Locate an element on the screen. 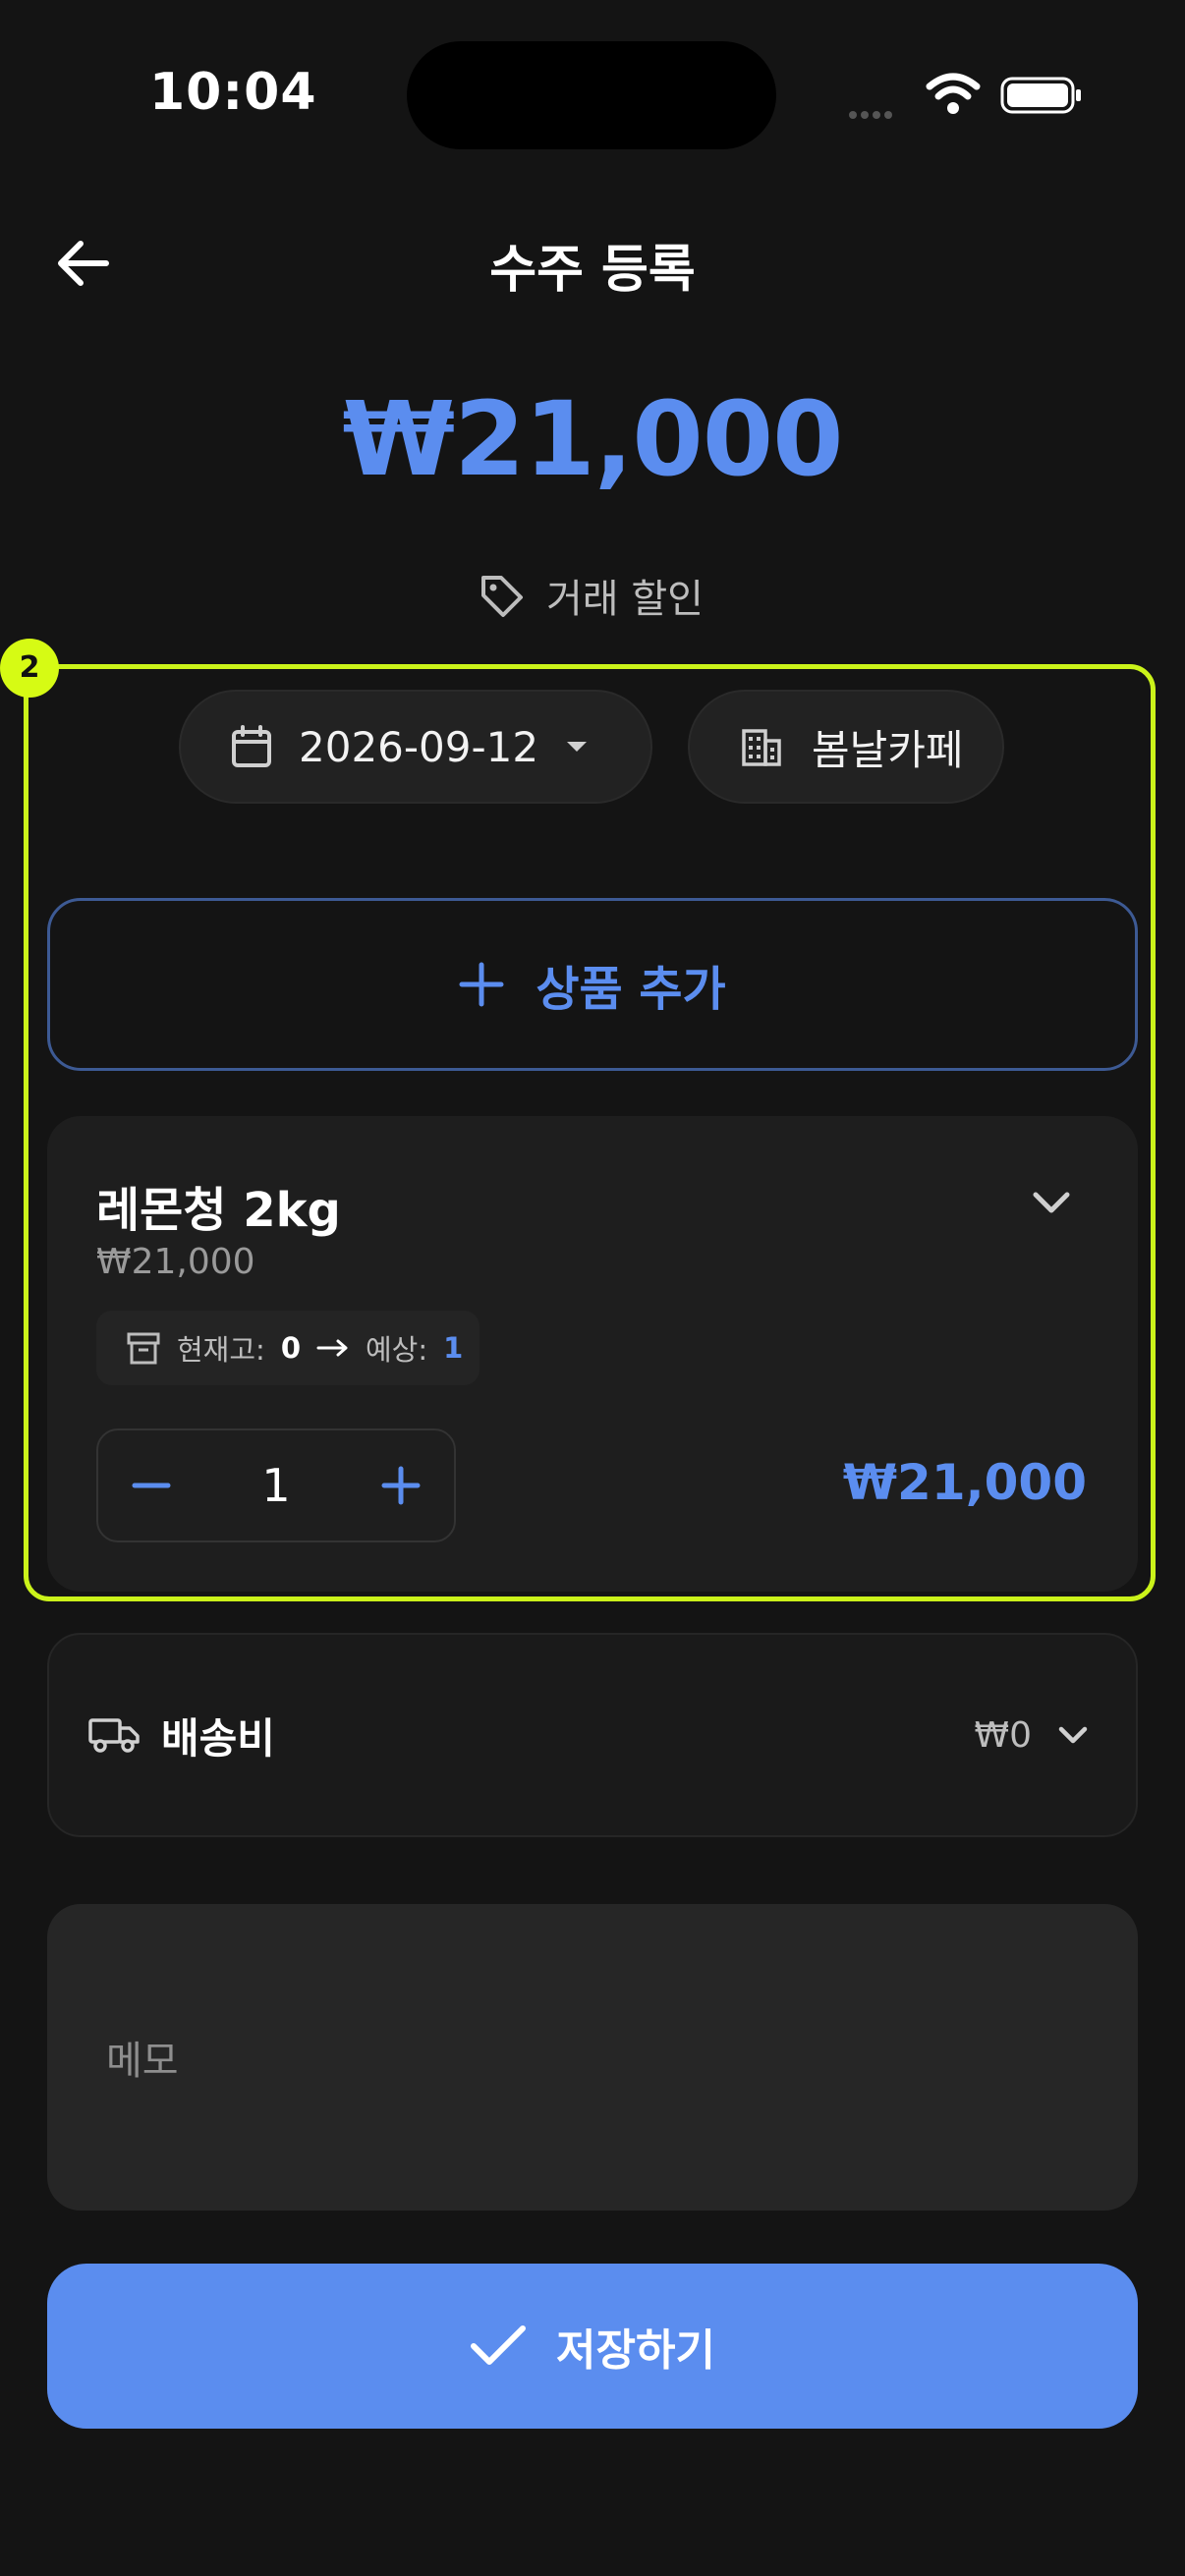  order-total: ₩21,000 is located at coordinates (592, 439).